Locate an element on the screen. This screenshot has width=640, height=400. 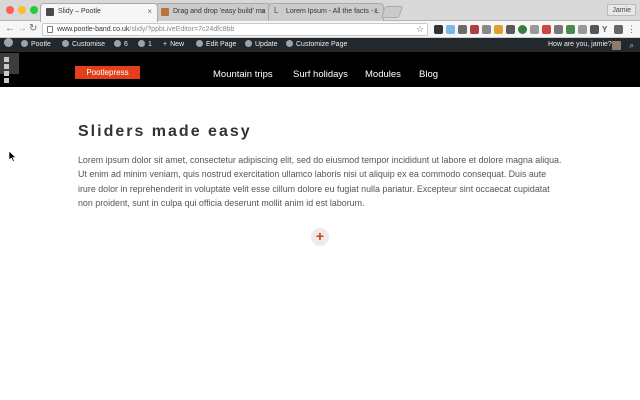
url-host: www.pootle-band.co.uk is located at coordinates (93, 29).